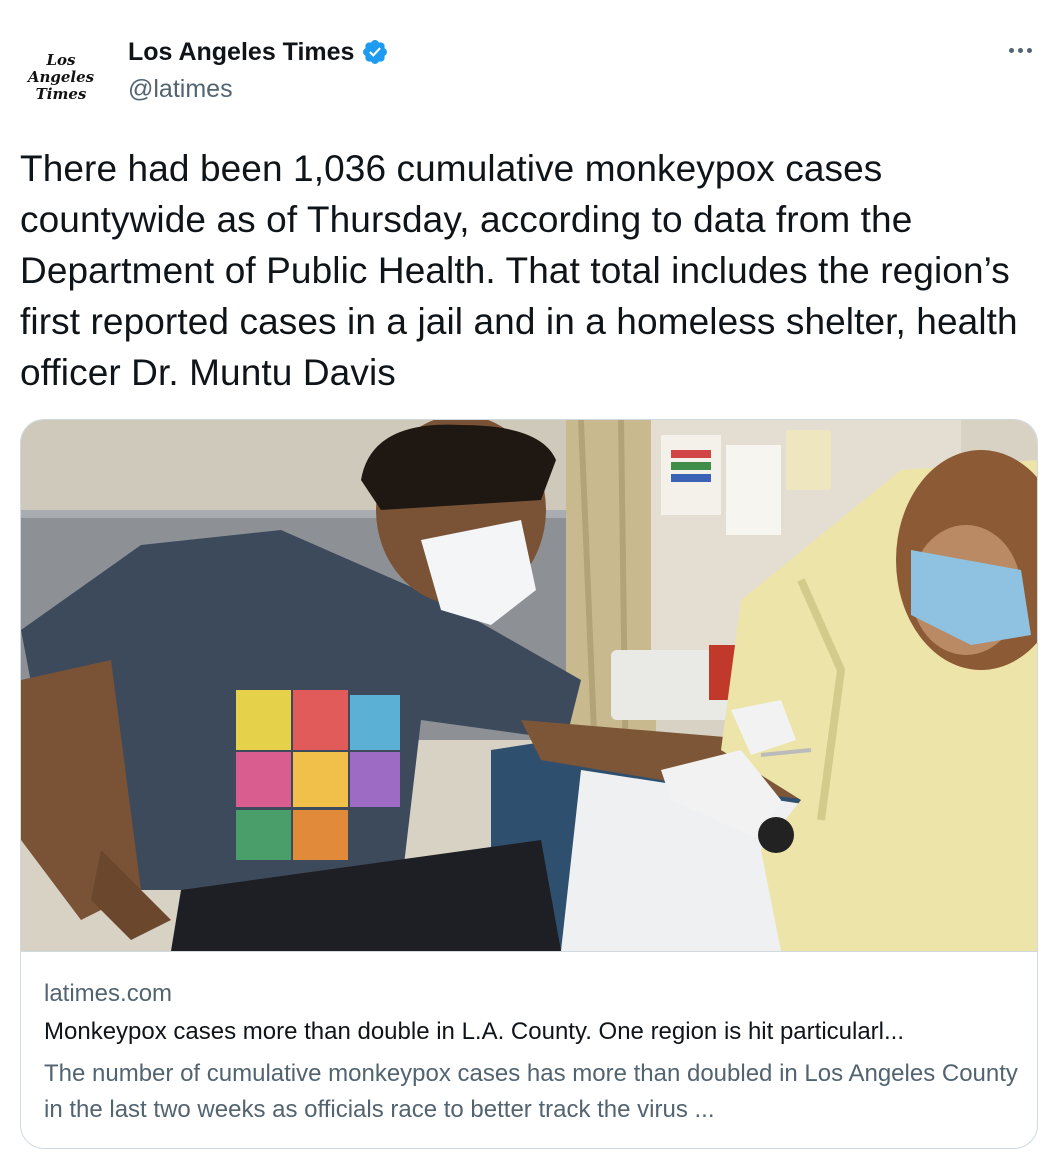  I want to click on los-angeles-times-logo: Los Angeles Times, so click(61, 76).